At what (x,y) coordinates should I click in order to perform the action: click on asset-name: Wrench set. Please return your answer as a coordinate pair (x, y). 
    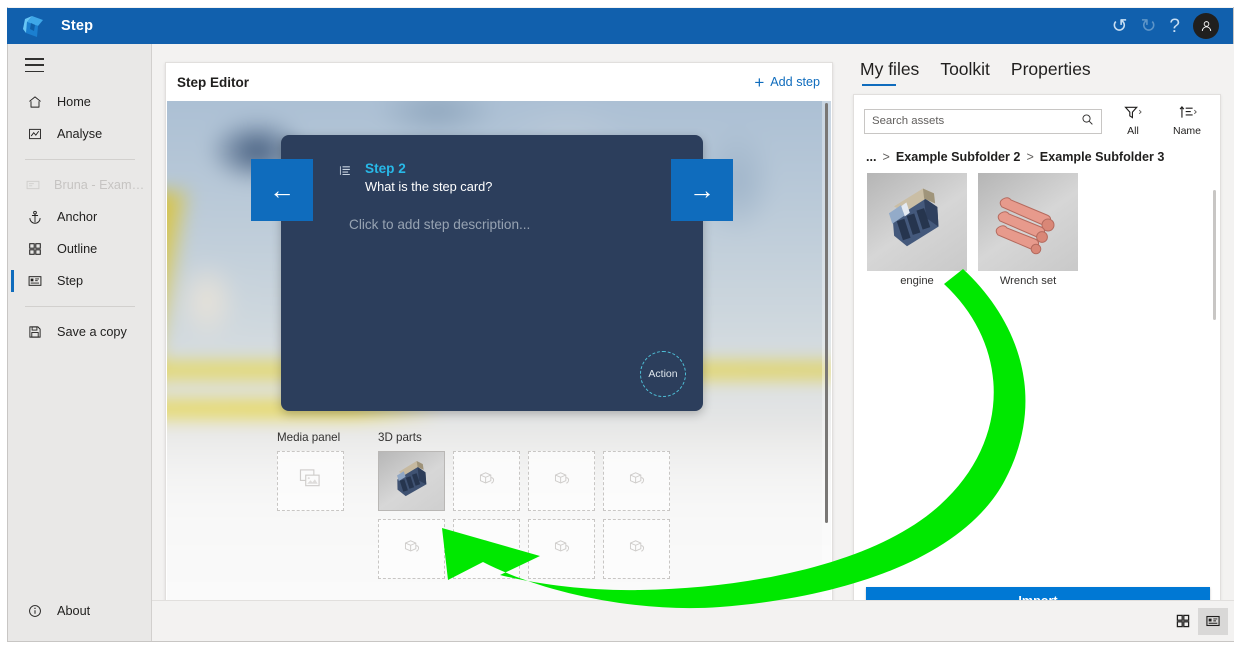
    Looking at the image, I should click on (1028, 281).